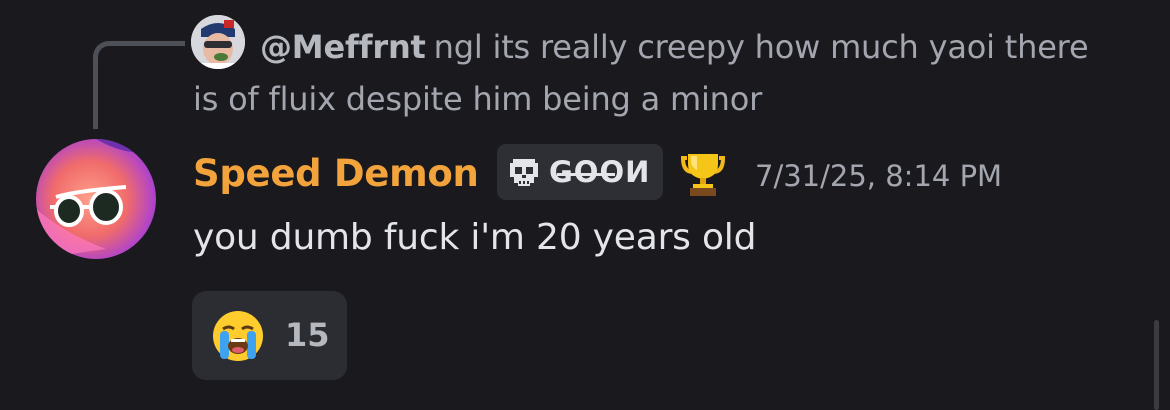  Describe the element at coordinates (586, 174) in the screenshot. I see `tag-strikethrough` at that location.